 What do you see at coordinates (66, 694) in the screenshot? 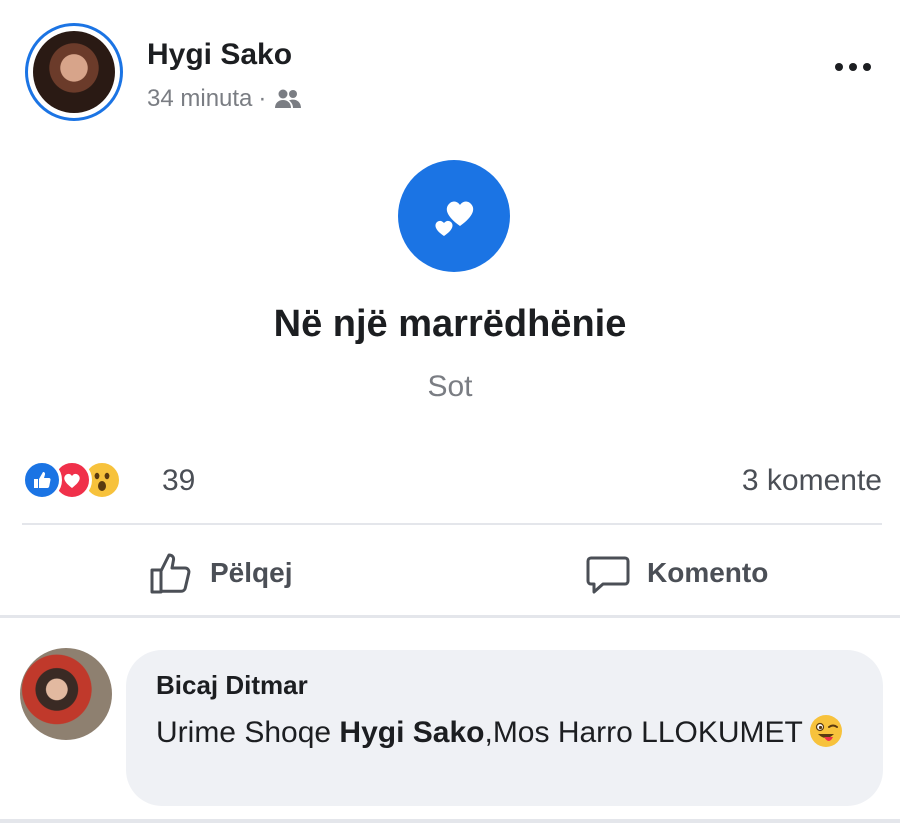
I see `commenter-avatar` at bounding box center [66, 694].